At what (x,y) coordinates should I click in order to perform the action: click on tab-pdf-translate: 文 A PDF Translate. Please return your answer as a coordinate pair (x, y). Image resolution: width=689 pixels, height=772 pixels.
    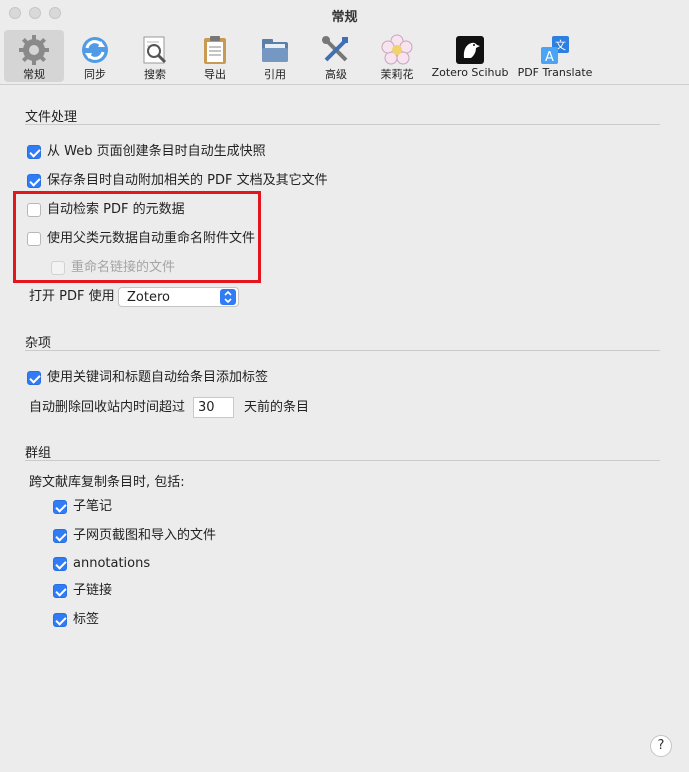
    Looking at the image, I should click on (555, 56).